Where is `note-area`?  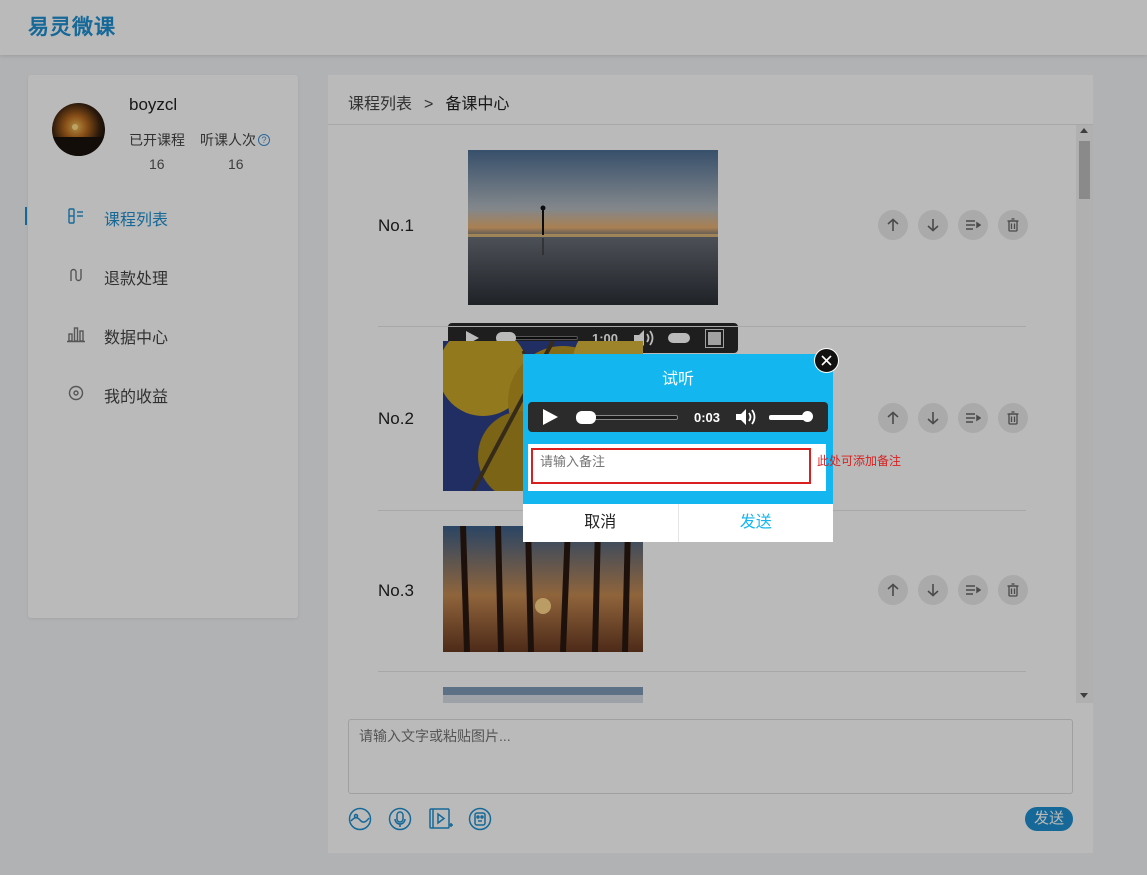
note-area is located at coordinates (677, 467).